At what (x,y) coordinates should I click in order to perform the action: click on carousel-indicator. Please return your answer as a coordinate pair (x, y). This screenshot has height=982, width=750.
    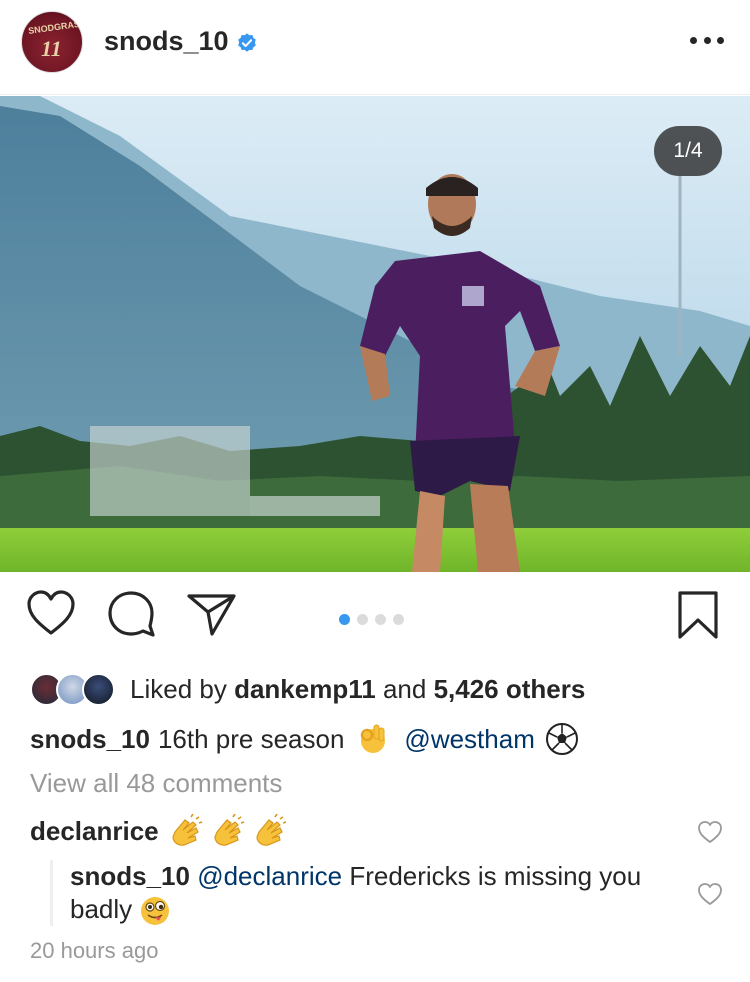
    Looking at the image, I should click on (371, 619).